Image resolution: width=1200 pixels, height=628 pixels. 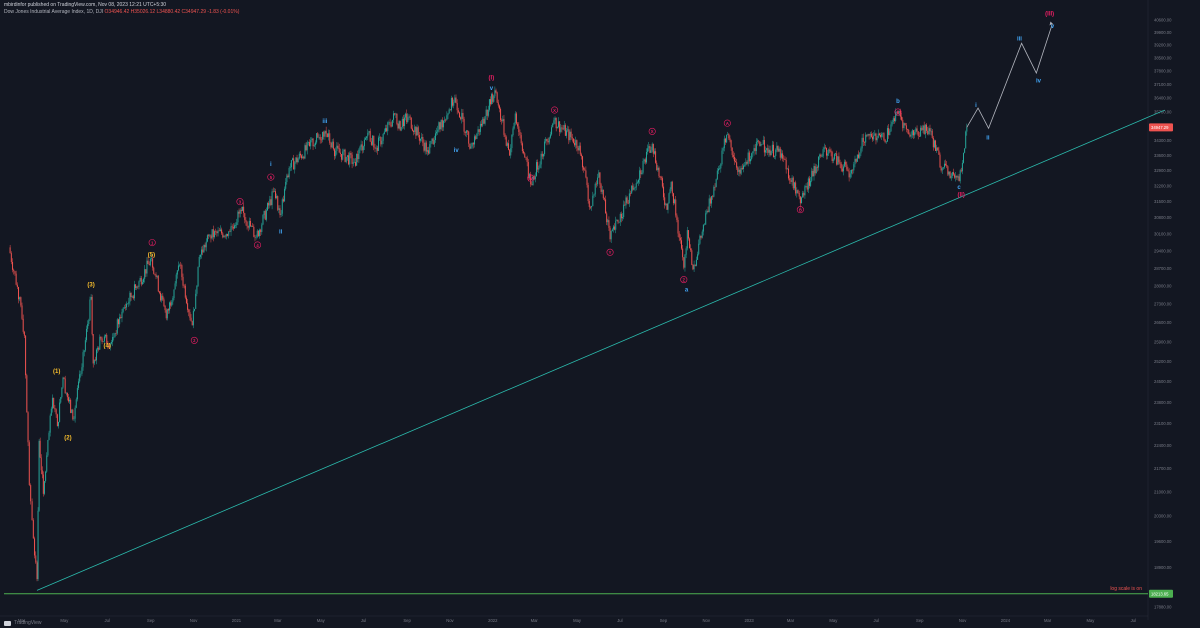 I want to click on y-tick-label: 28000.00, so click(x=1163, y=285).